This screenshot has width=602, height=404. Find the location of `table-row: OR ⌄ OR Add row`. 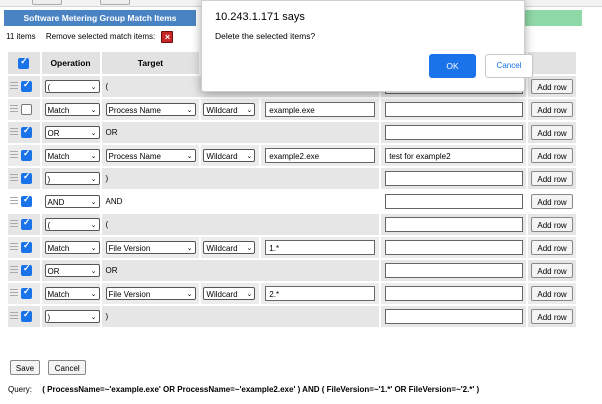

table-row: OR ⌄ OR Add row is located at coordinates (292, 270).